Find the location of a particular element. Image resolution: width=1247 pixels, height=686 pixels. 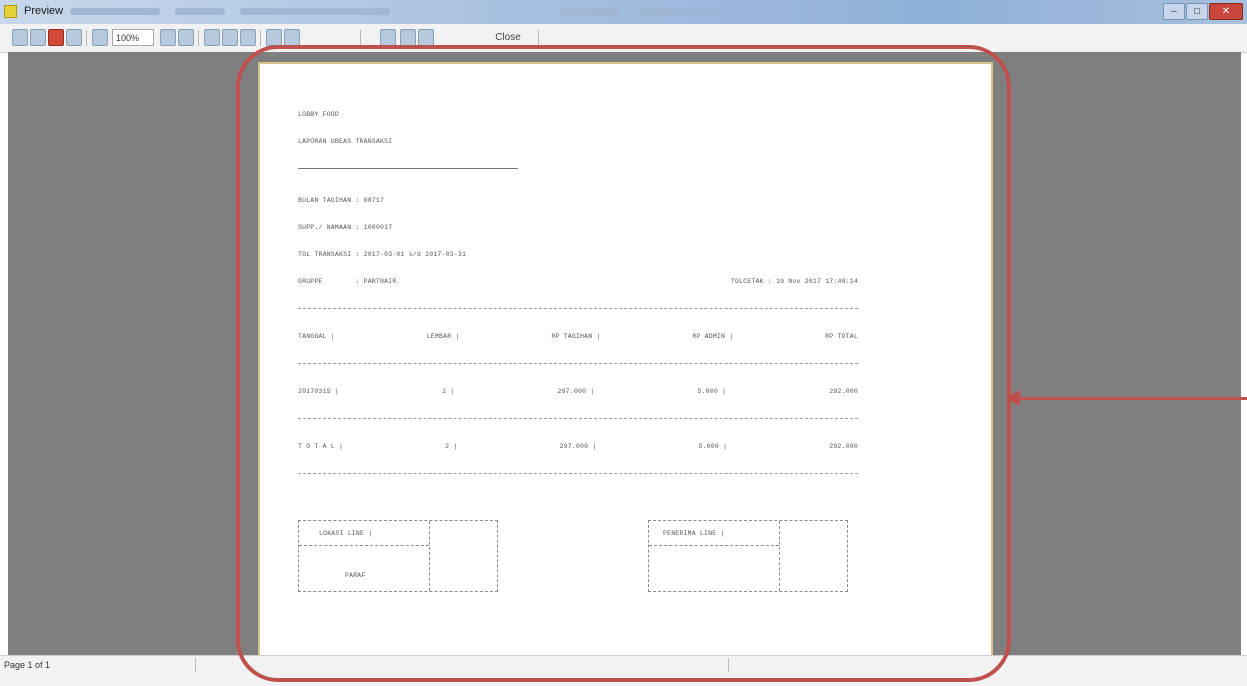

maximize-button: □ is located at coordinates (1197, 11).